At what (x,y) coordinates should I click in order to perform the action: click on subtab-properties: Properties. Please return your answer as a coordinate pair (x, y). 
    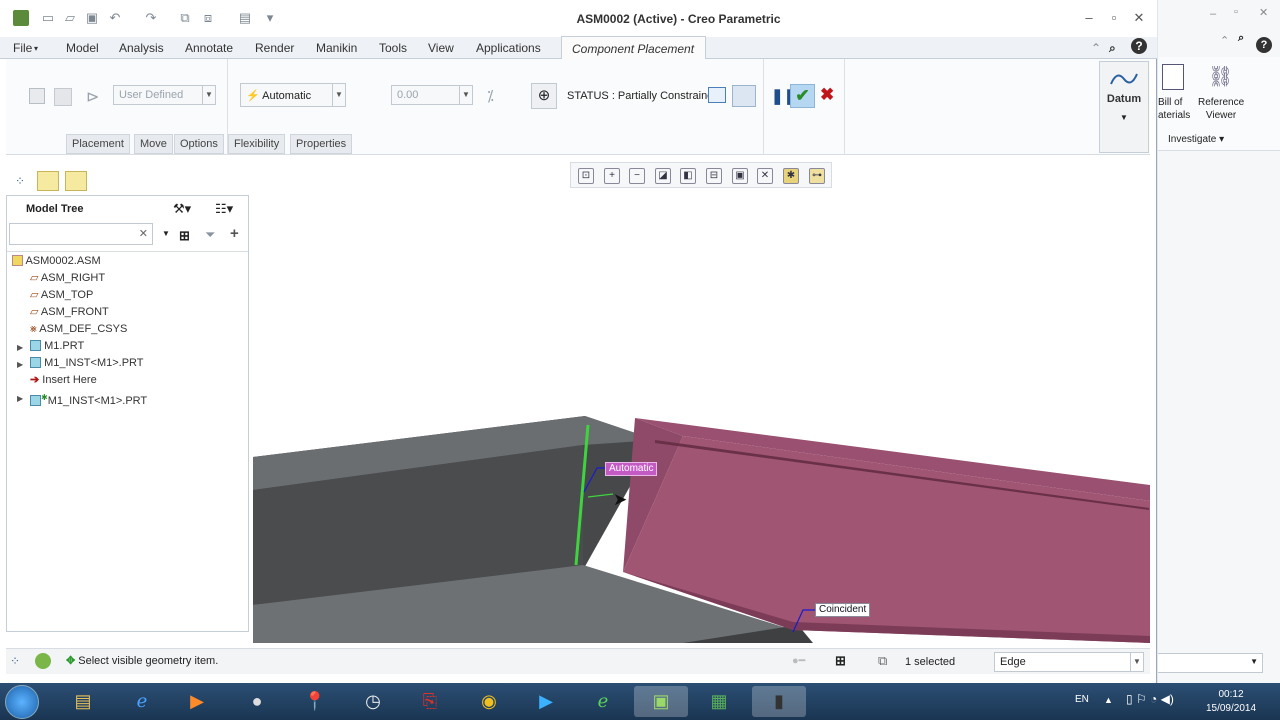
    Looking at the image, I should click on (321, 144).